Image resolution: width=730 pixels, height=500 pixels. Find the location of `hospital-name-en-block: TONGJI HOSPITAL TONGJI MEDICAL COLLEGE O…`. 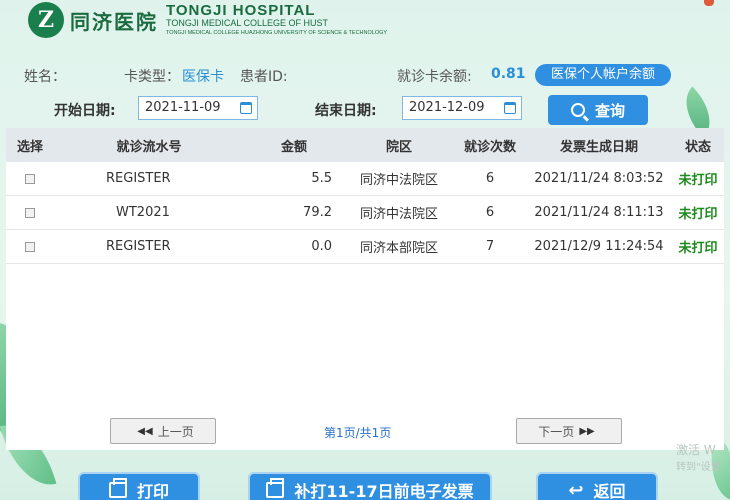

hospital-name-en-block: TONGJI HOSPITAL TONGJI MEDICAL COLLEGE O… is located at coordinates (277, 19).